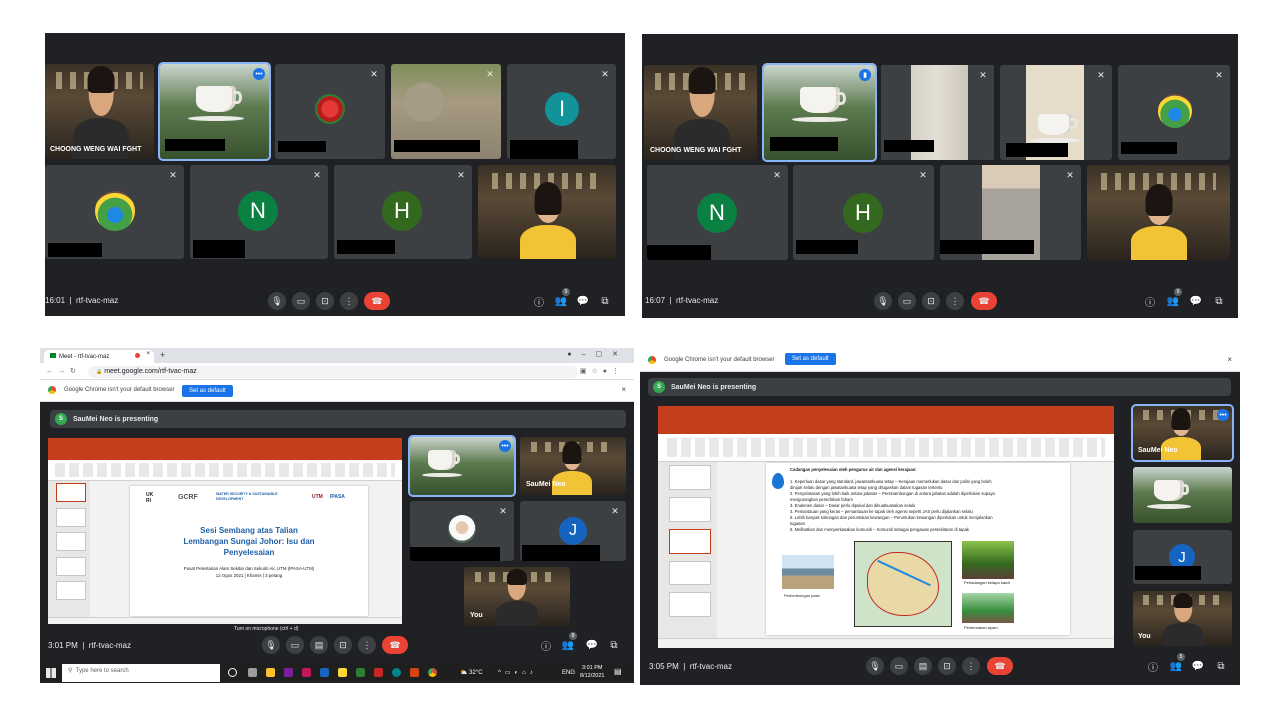  What do you see at coordinates (288, 672) in the screenshot?
I see `onenote-icon` at bounding box center [288, 672].